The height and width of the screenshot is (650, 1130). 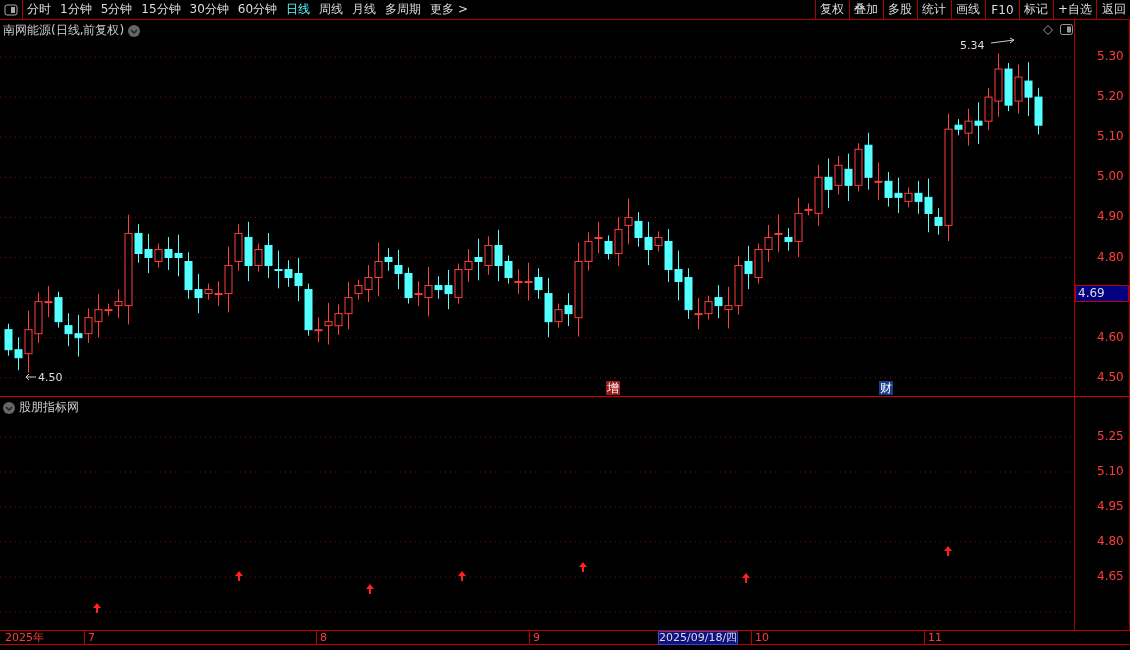 What do you see at coordinates (76, 9) in the screenshot?
I see `period-tab: 1分钟` at bounding box center [76, 9].